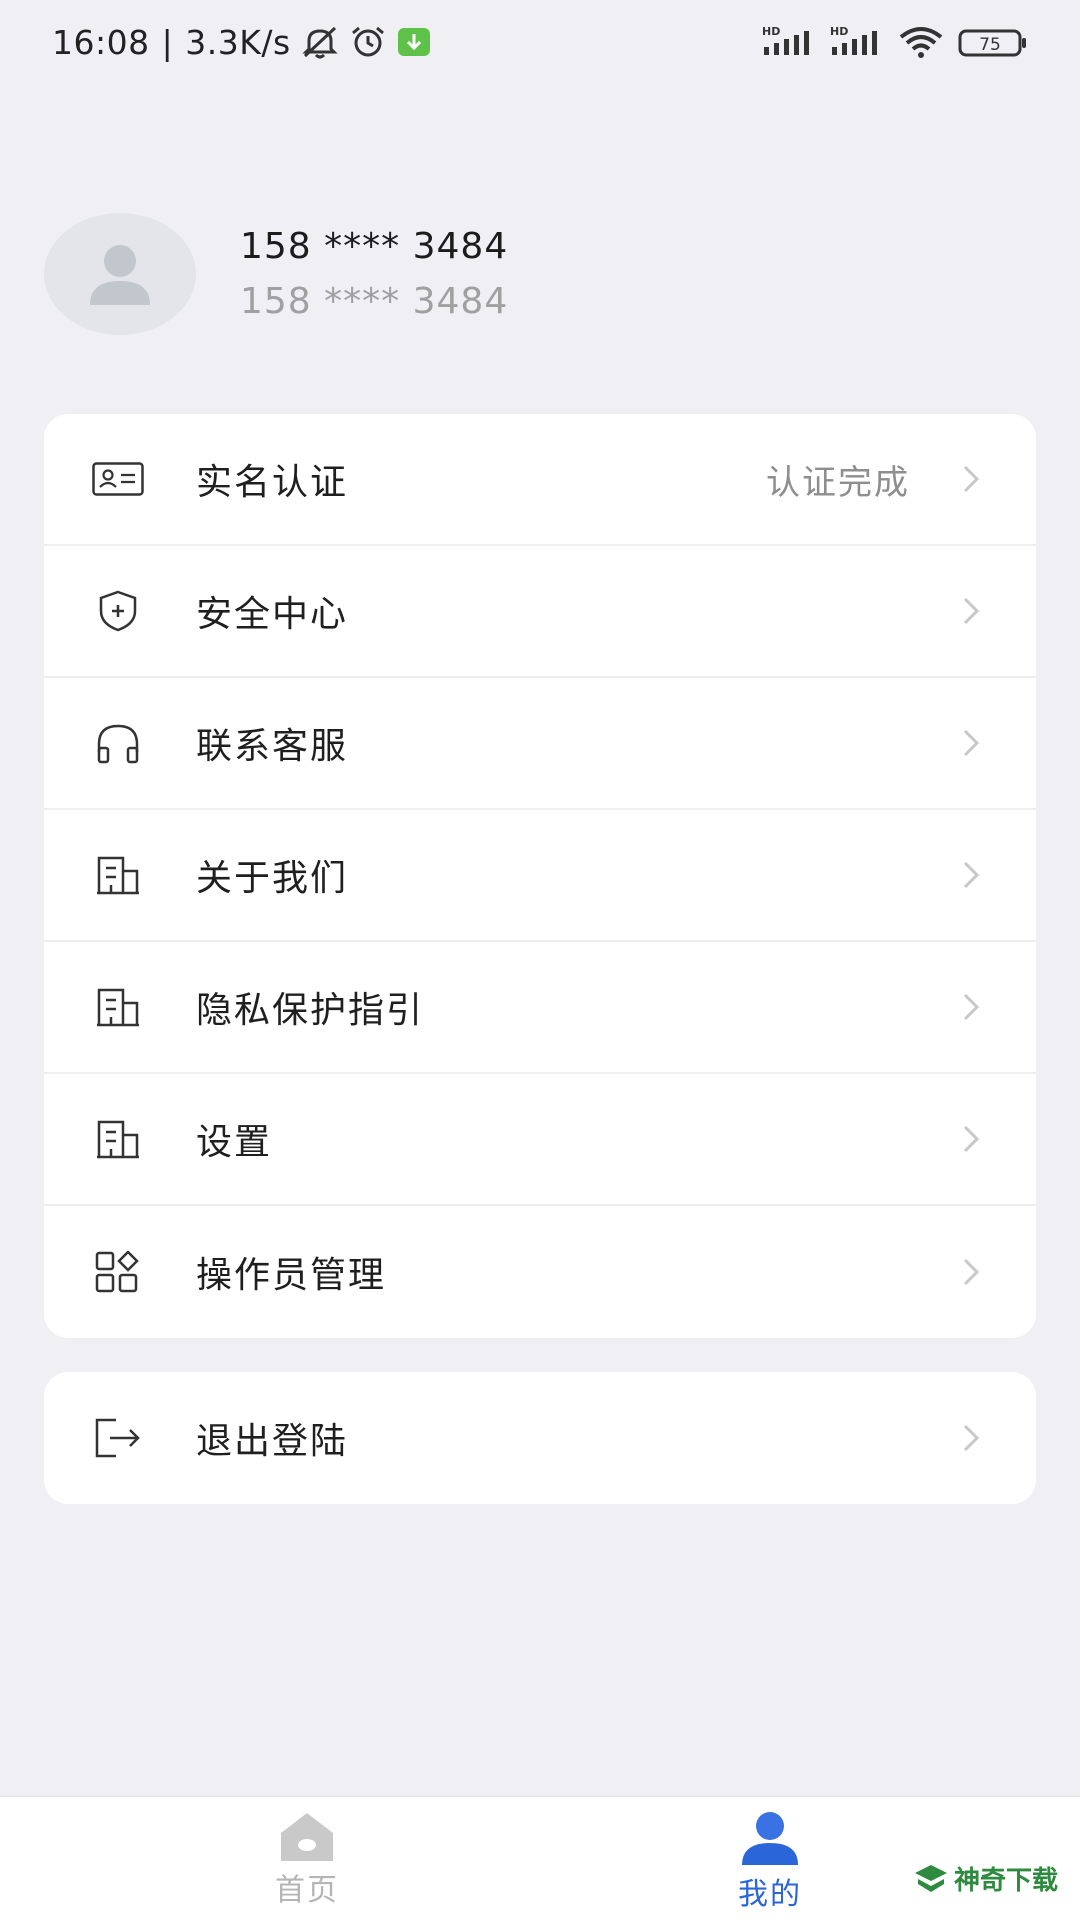  What do you see at coordinates (310, 1010) in the screenshot?
I see `menu-item-label: 隐私保护指引` at bounding box center [310, 1010].